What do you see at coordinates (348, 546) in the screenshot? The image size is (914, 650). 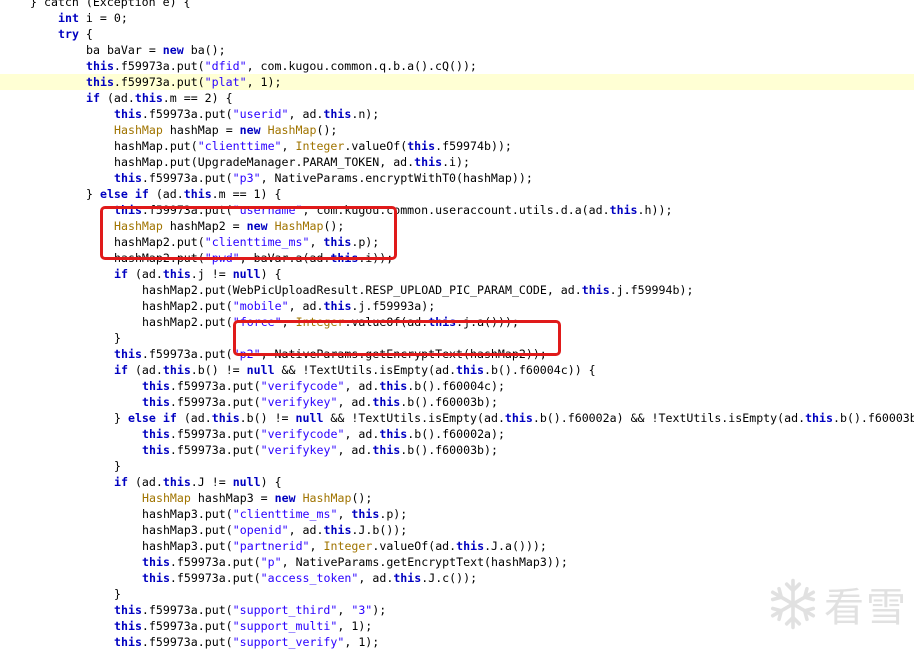 I see `code-token: Integer` at bounding box center [348, 546].